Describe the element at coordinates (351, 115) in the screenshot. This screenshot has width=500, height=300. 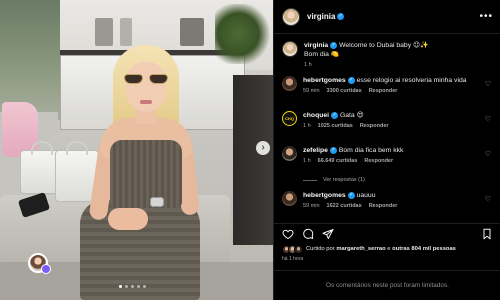
I see `comment-body: Gata 😍` at that location.